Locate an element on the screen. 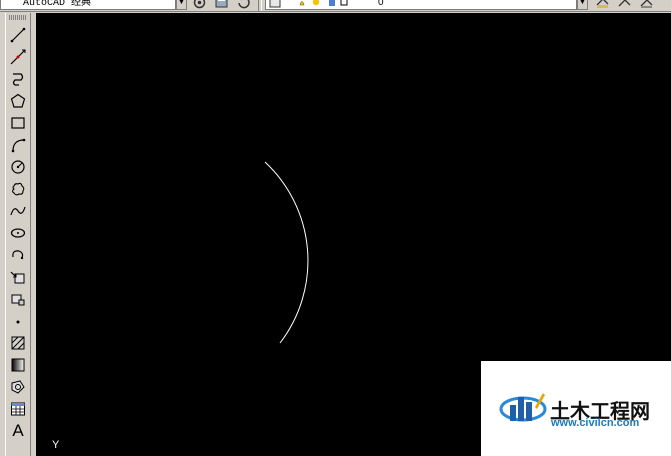 This screenshot has height=456, width=671. ellipse-arc-tool-icon is located at coordinates (18, 255).